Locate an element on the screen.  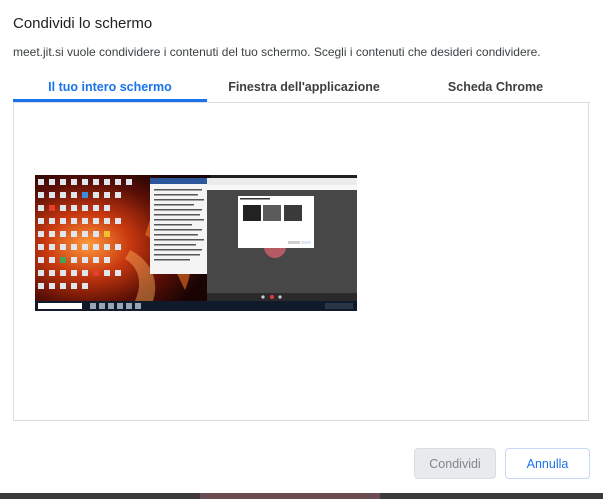
tab-chrome-tab: Scheda Chrome is located at coordinates (495, 88).